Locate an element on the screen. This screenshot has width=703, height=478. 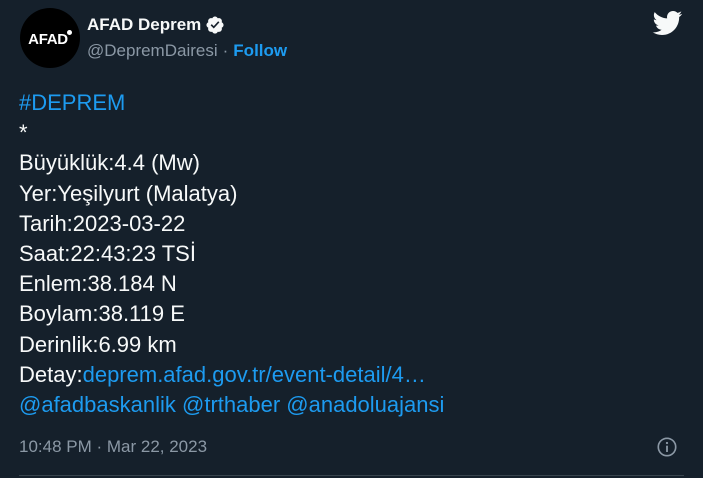
date-line: Tarih:2023-03-22 is located at coordinates (102, 223).